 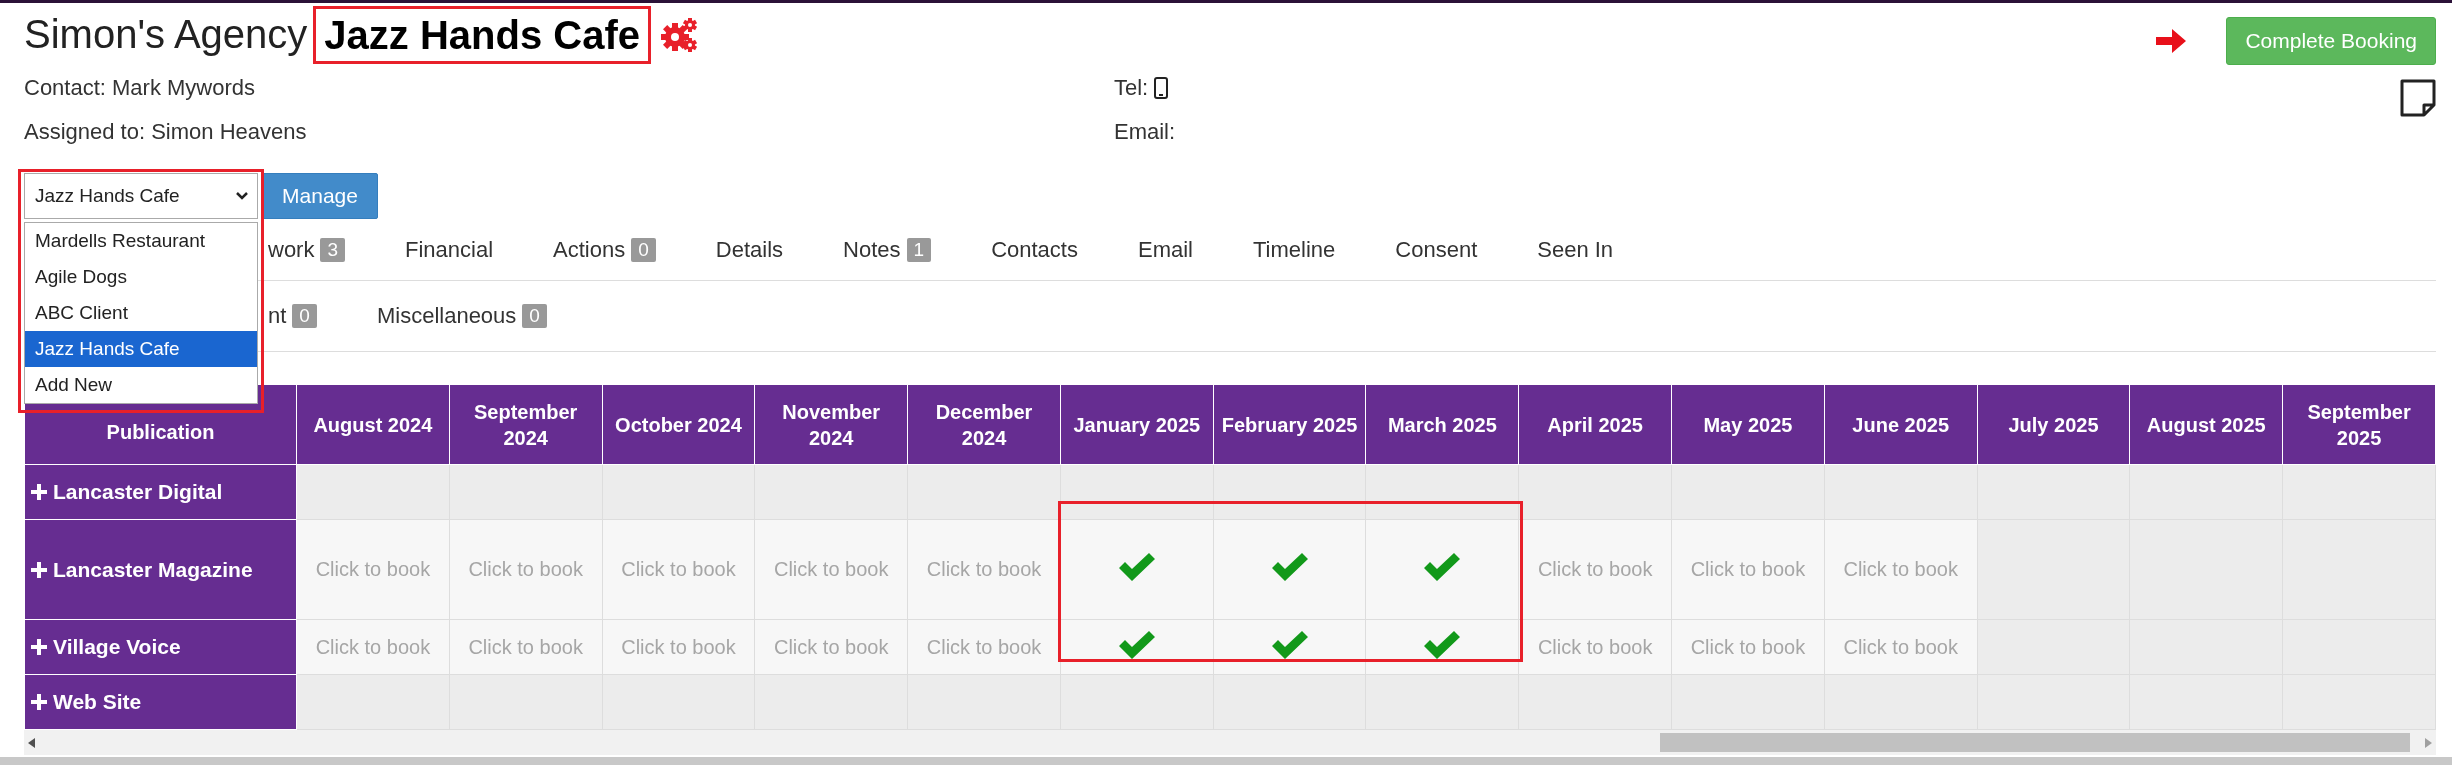 What do you see at coordinates (1595, 424) in the screenshot?
I see `column-header: April 2025` at bounding box center [1595, 424].